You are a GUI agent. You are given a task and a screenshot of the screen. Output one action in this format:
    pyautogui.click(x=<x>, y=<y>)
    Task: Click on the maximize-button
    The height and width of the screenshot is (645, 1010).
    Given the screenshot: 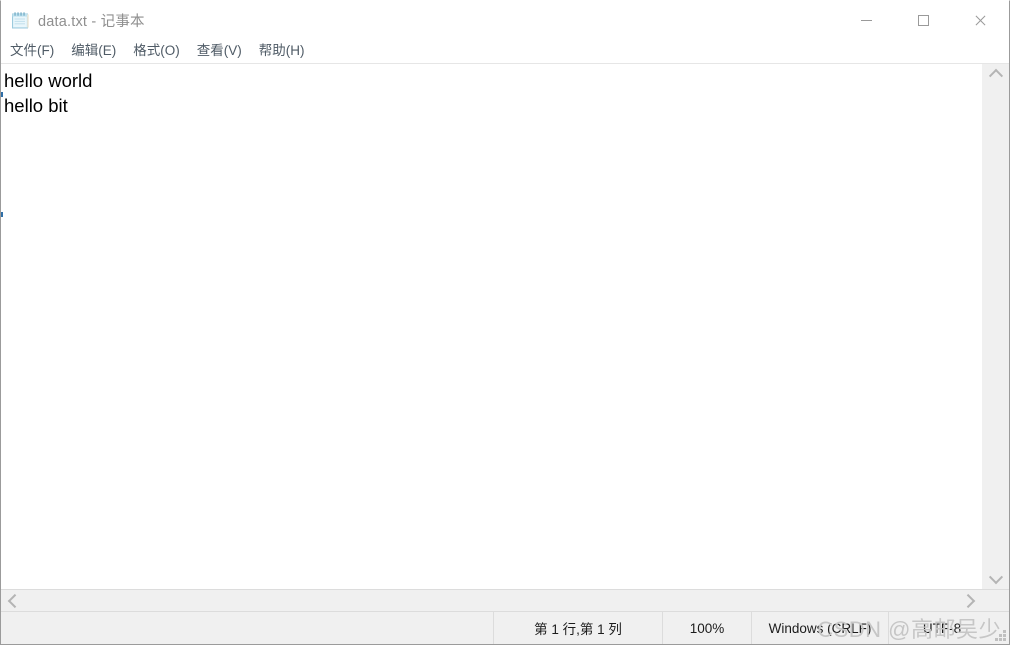 What is the action you would take?
    pyautogui.click(x=923, y=20)
    